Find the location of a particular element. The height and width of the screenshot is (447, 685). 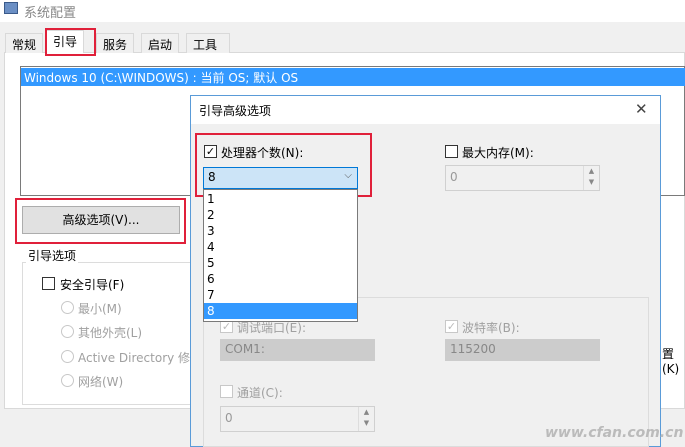

baud-rate-value: 115200 is located at coordinates (473, 349).